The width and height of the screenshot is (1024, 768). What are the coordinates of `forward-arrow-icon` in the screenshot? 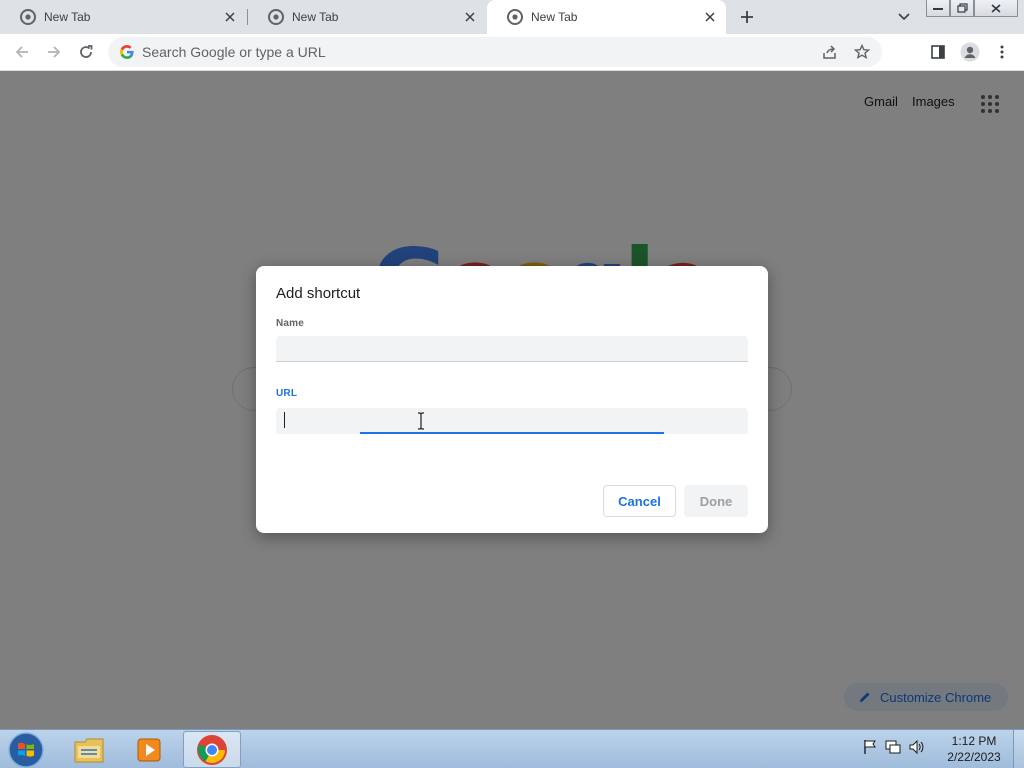 It's located at (54, 52).